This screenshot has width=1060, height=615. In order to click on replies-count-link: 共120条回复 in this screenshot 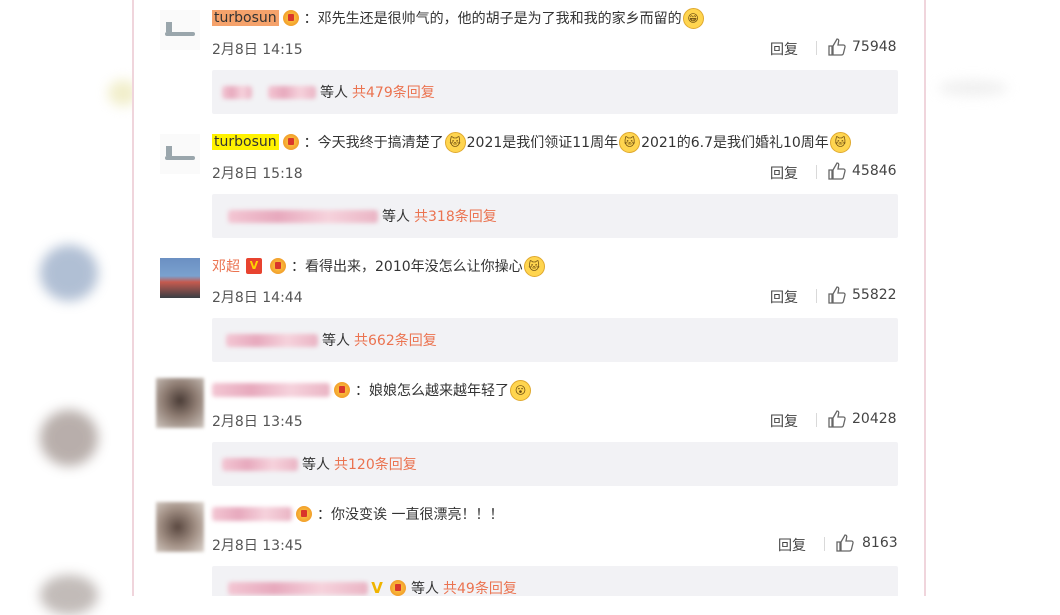, I will do `click(375, 464)`.